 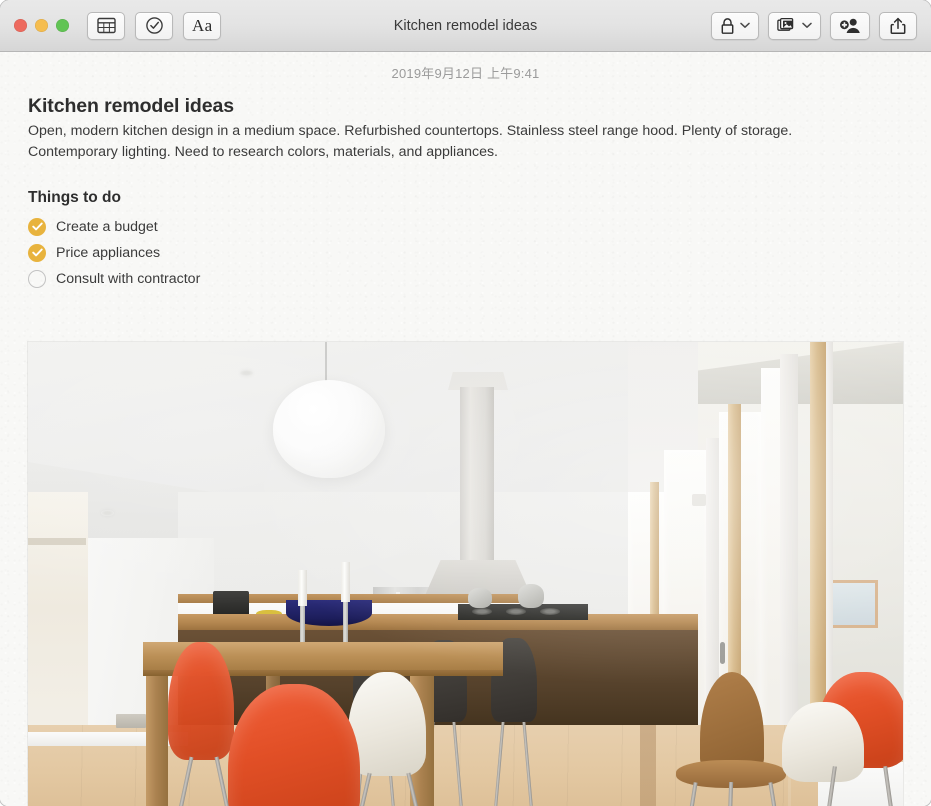 I want to click on format-button-label: Aa, so click(x=202, y=25).